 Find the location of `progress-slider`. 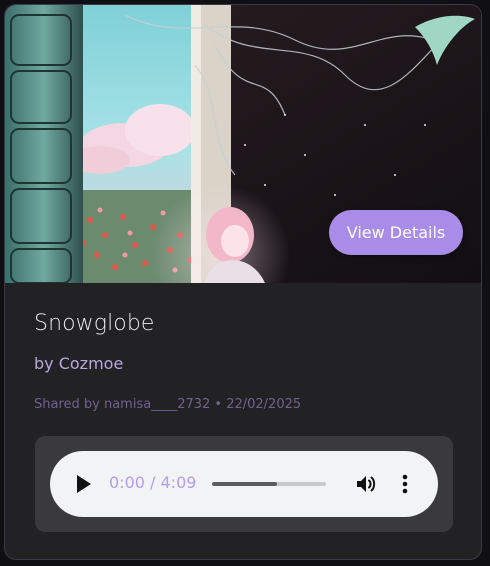

progress-slider is located at coordinates (269, 484).